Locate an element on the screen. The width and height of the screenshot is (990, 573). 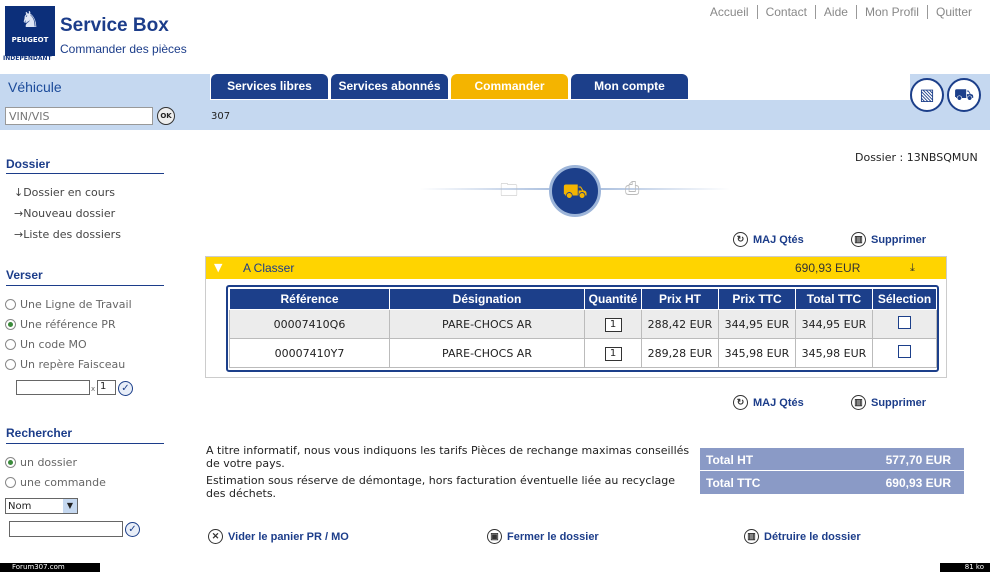
cart-total: 690,93 EUR is located at coordinates (828, 268).